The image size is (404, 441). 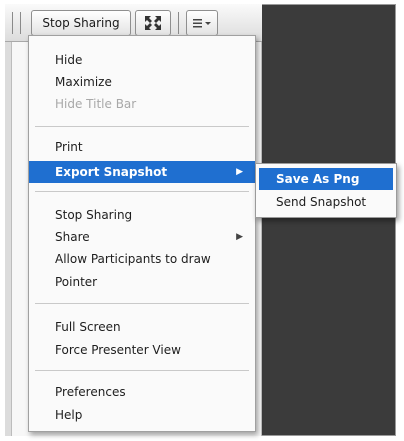 What do you see at coordinates (142, 392) in the screenshot?
I see `menu-item-preferences: Preferences` at bounding box center [142, 392].